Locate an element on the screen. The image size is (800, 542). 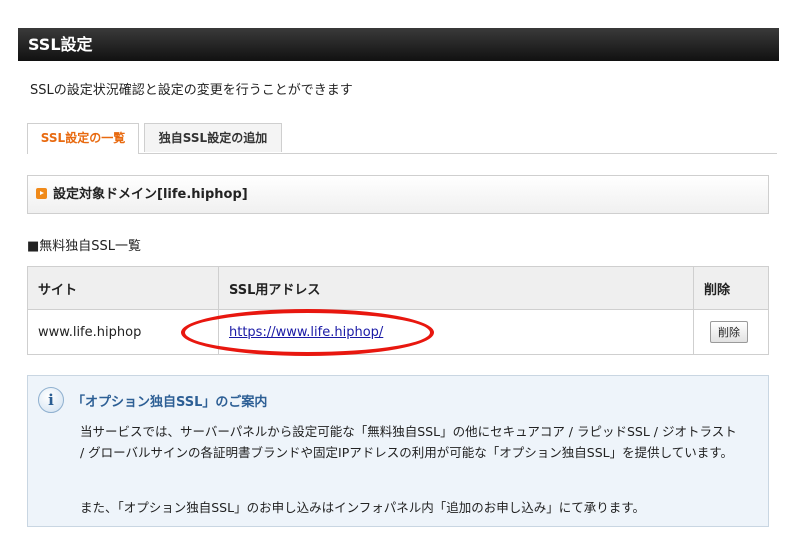
orange-arrow-square-icon is located at coordinates (41, 193).